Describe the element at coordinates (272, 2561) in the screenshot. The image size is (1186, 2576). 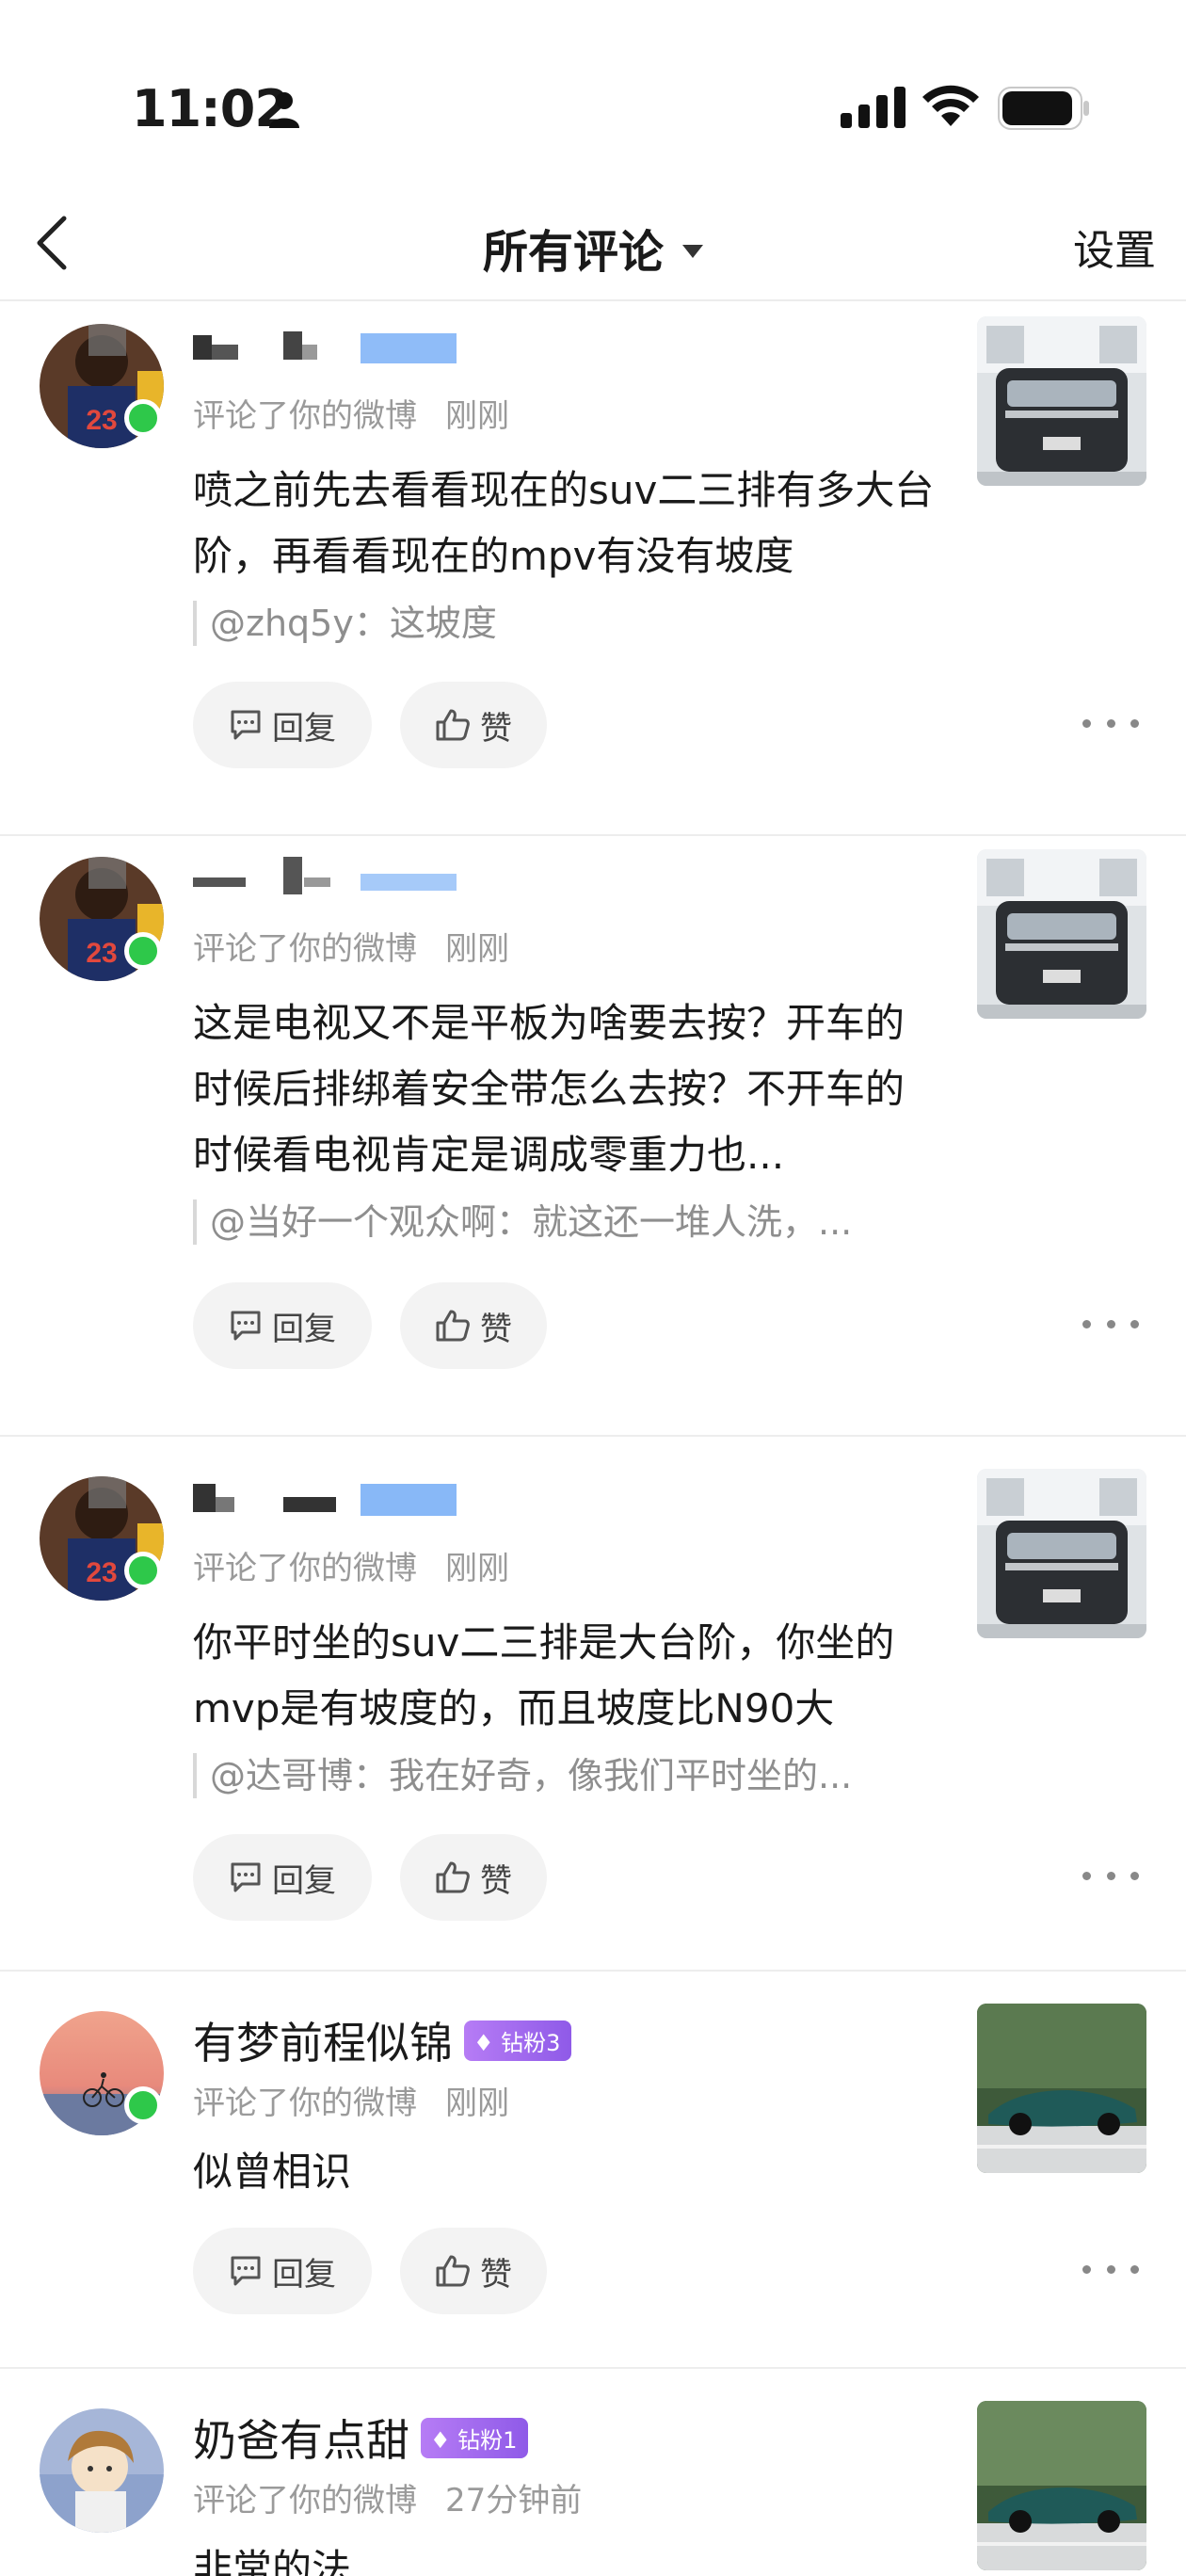
I see `comment-text: 非常的法` at that location.